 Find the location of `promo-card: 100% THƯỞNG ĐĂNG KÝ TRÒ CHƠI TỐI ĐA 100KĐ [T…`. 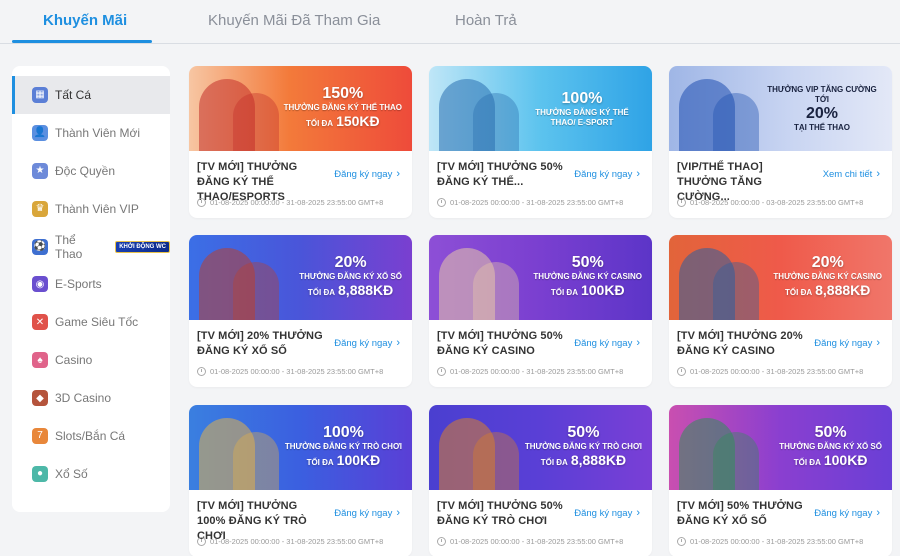

promo-card: 100% THƯỞNG ĐĂNG KÝ TRÒ CHƠI TỐI ĐA 100KĐ [T… is located at coordinates (300, 480).